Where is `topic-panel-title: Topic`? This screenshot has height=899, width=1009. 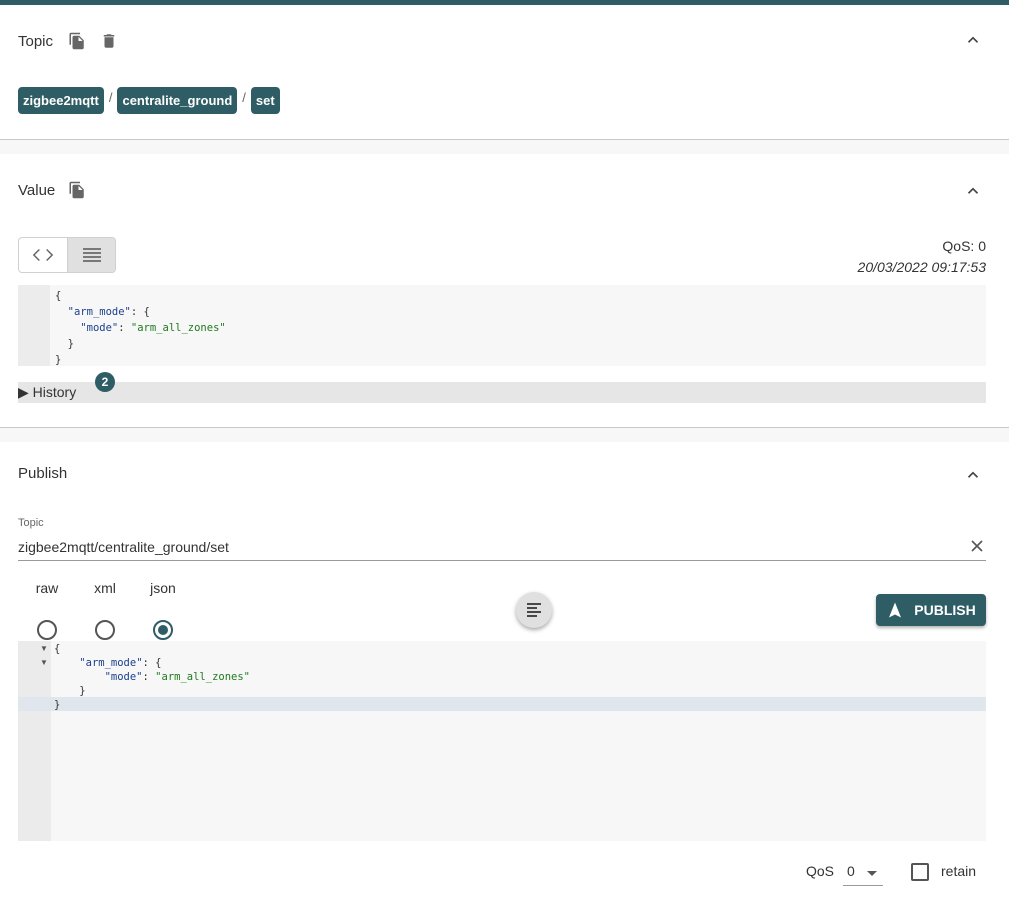 topic-panel-title: Topic is located at coordinates (36, 41).